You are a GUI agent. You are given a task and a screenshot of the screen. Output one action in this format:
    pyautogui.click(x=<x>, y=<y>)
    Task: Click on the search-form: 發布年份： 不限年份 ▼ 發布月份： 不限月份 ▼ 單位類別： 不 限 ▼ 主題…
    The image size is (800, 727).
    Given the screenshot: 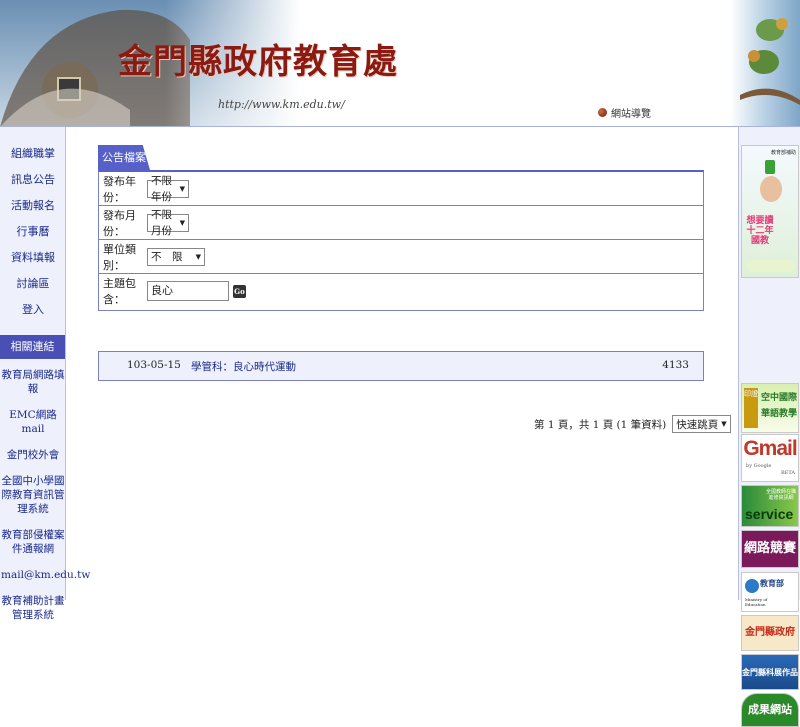 What is the action you would take?
    pyautogui.click(x=401, y=240)
    